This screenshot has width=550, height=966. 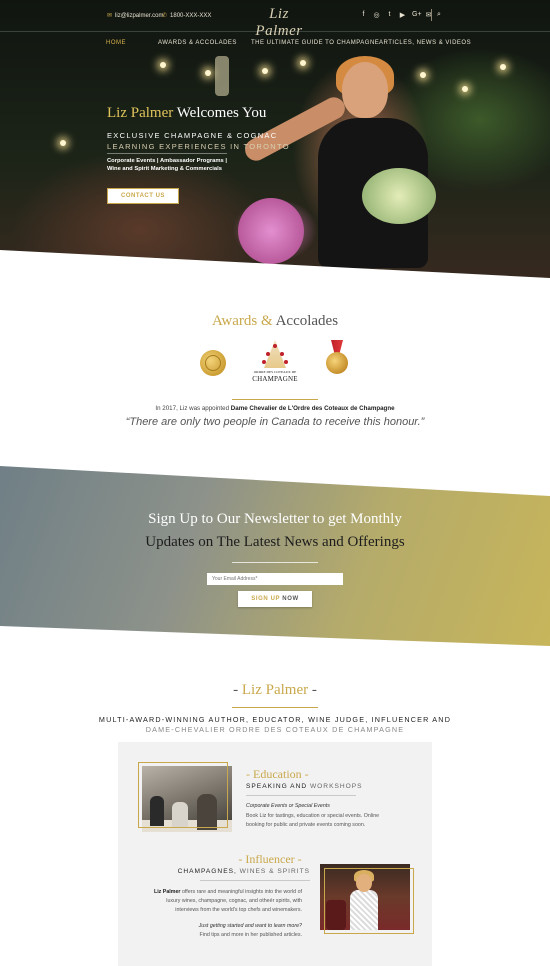 What do you see at coordinates (110, 16) in the screenshot?
I see `envelope-icon: ✉` at bounding box center [110, 16].